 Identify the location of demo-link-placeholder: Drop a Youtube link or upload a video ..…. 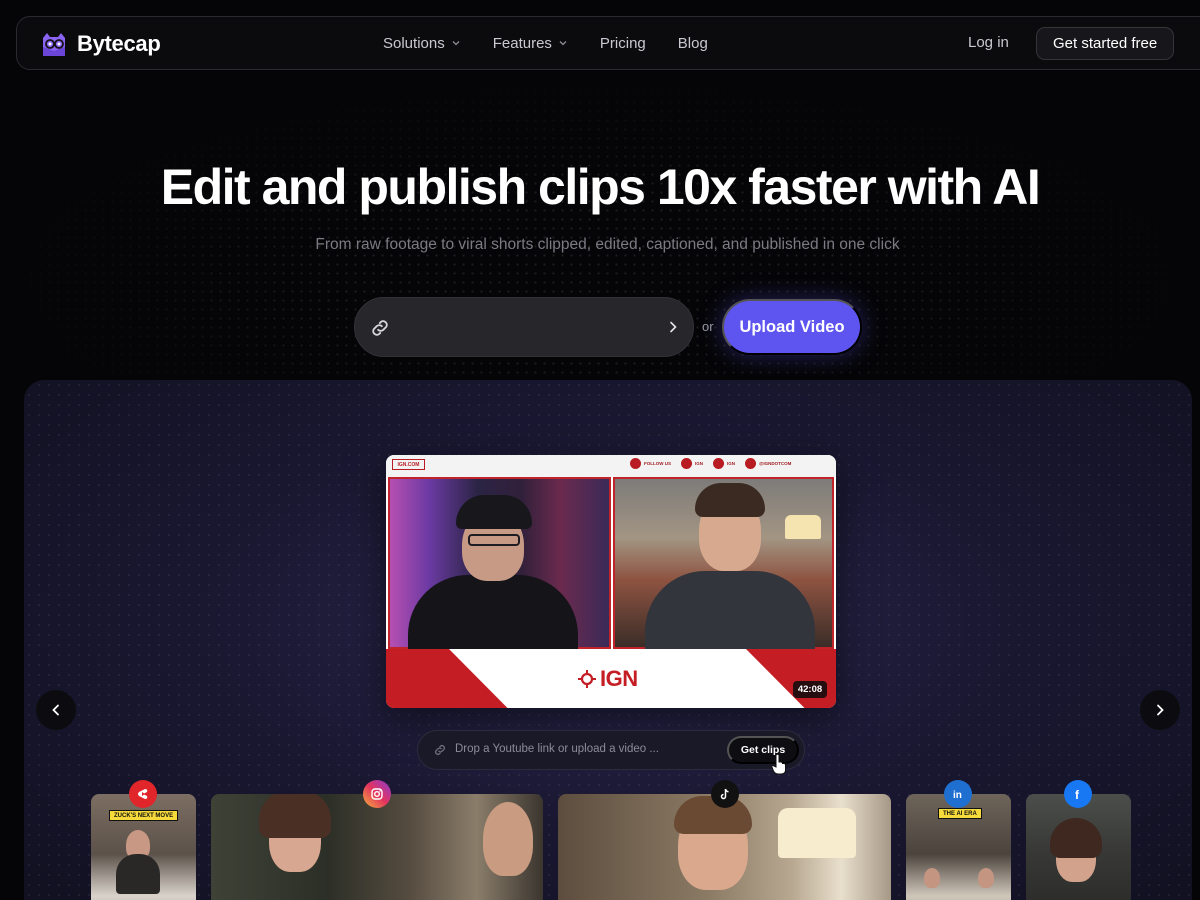
(557, 749).